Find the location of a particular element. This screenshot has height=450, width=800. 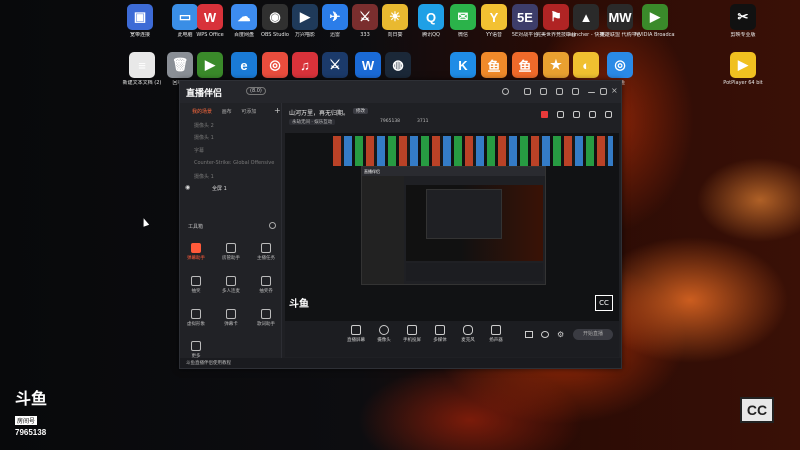

tab-canvas: 画布 is located at coordinates (227, 112).